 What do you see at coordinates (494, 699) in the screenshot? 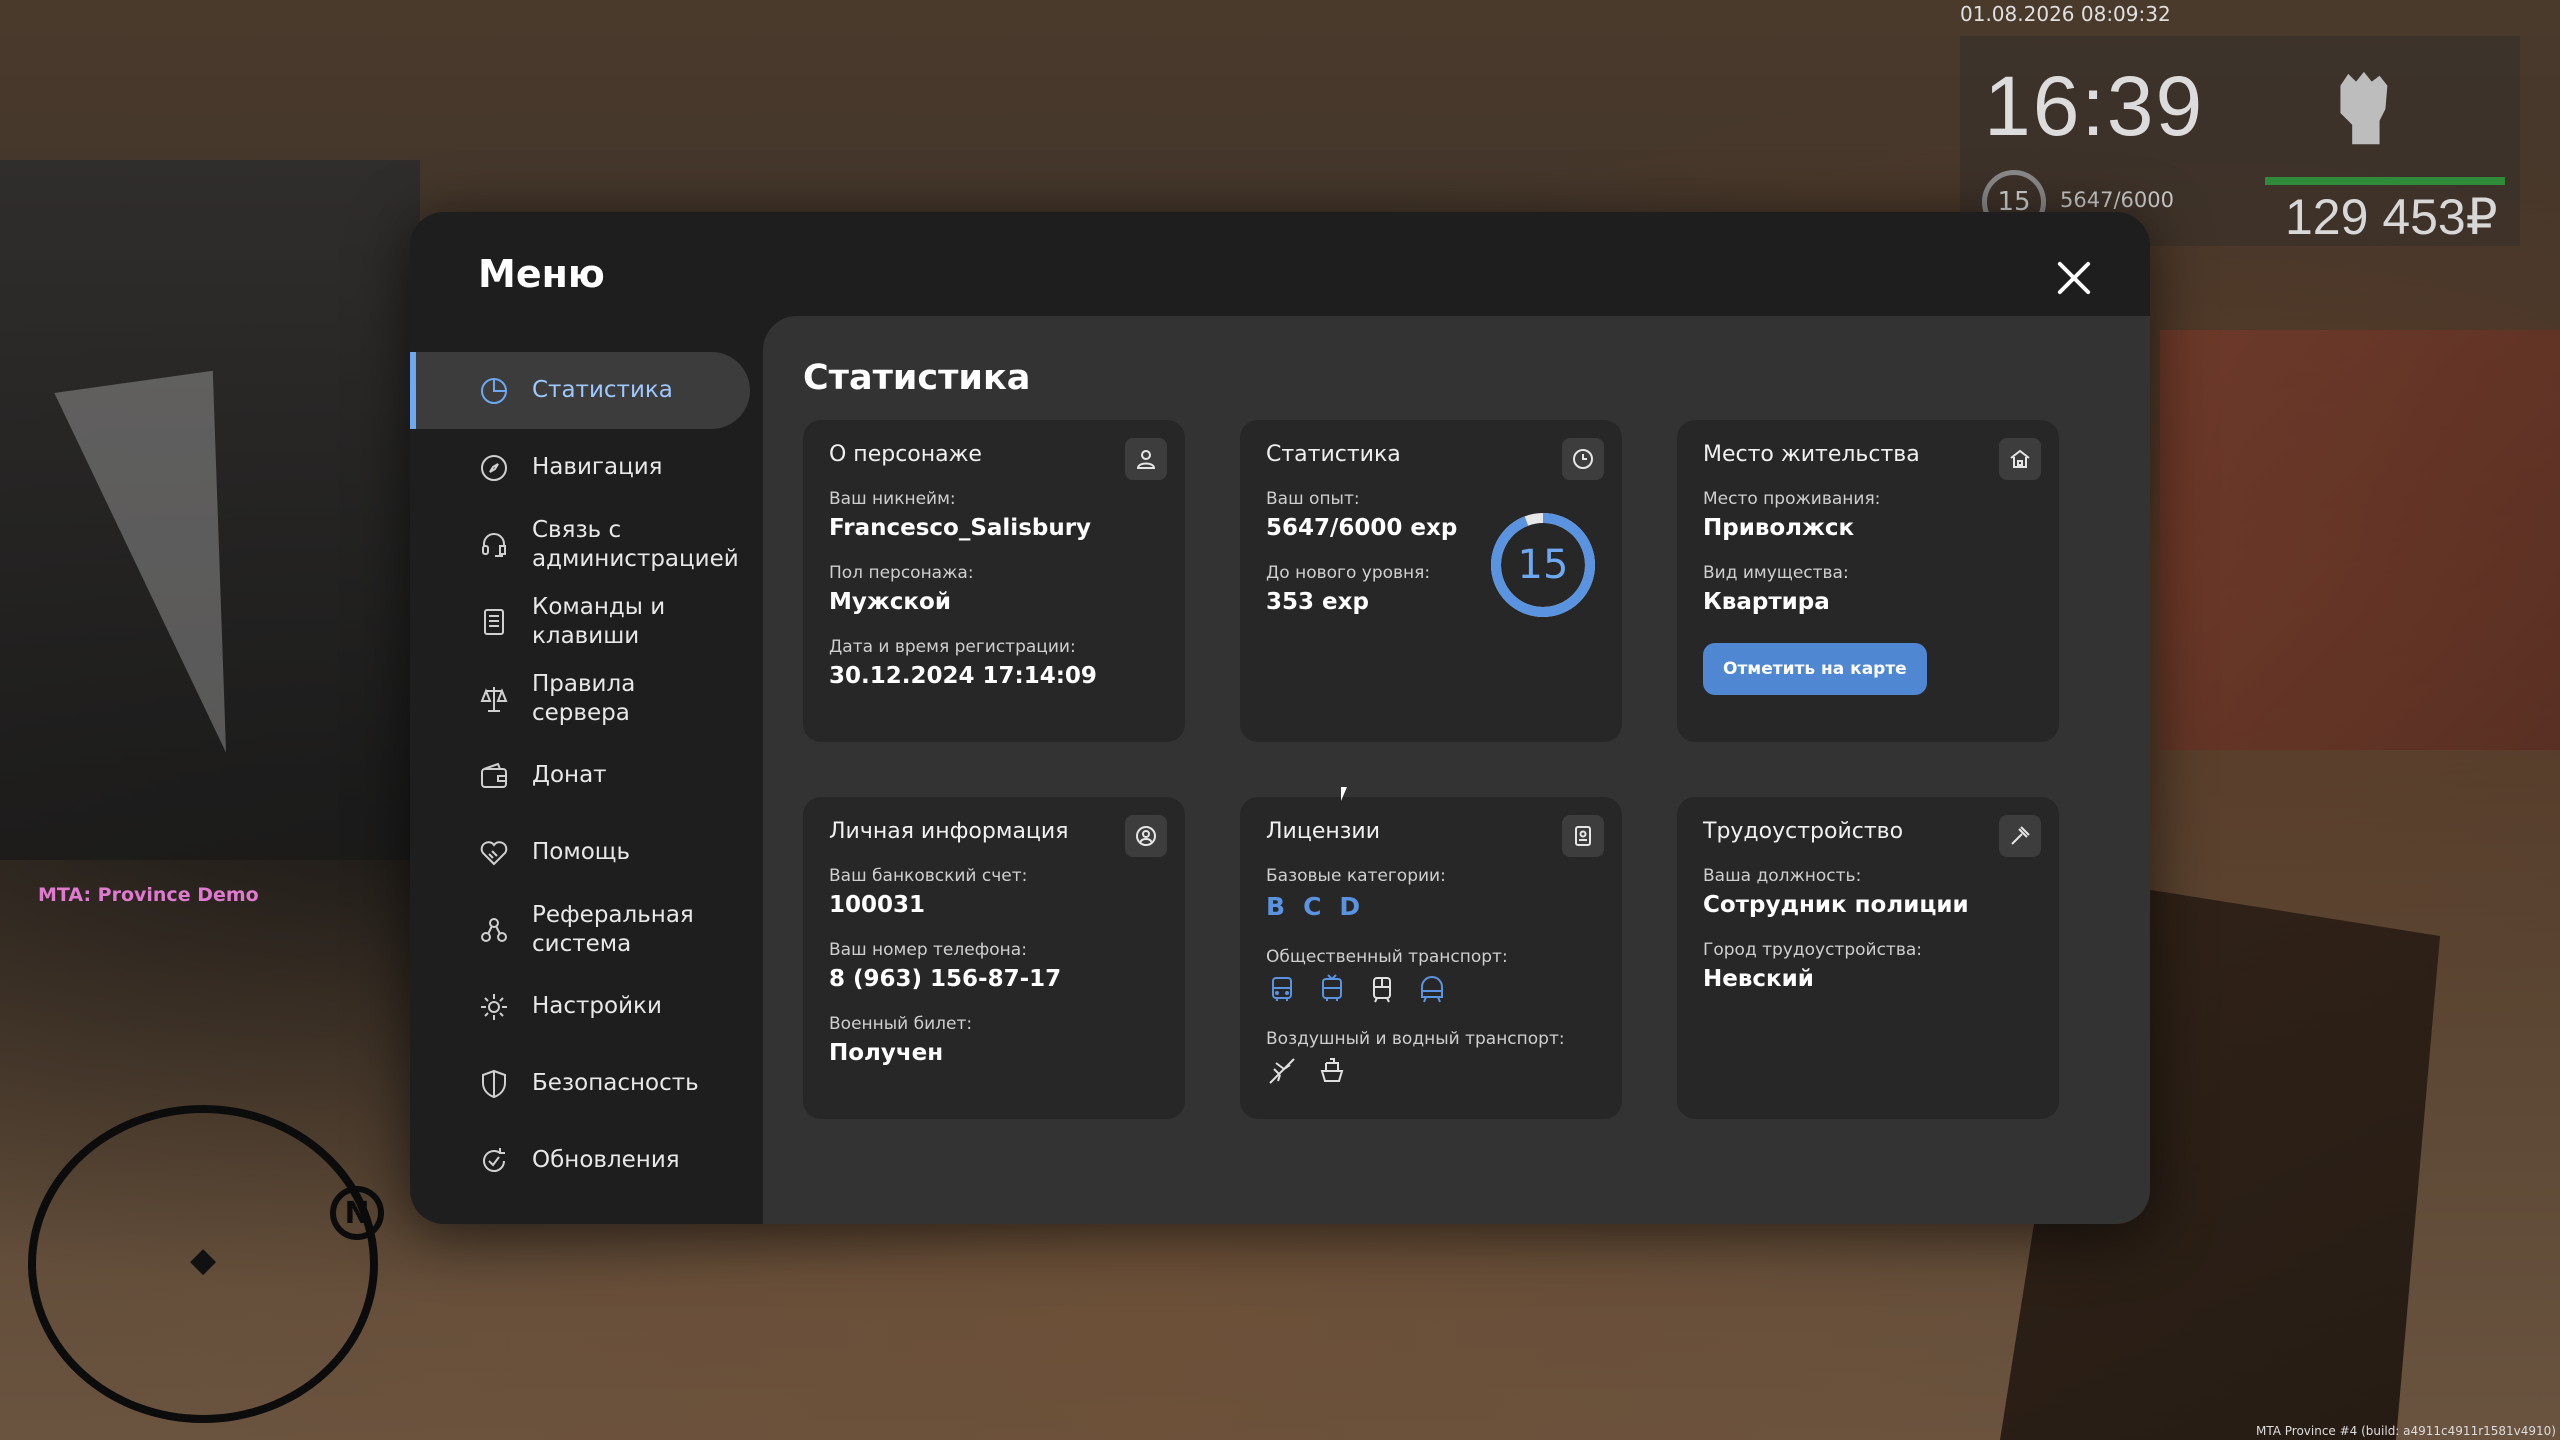
I see `scales-icon` at bounding box center [494, 699].